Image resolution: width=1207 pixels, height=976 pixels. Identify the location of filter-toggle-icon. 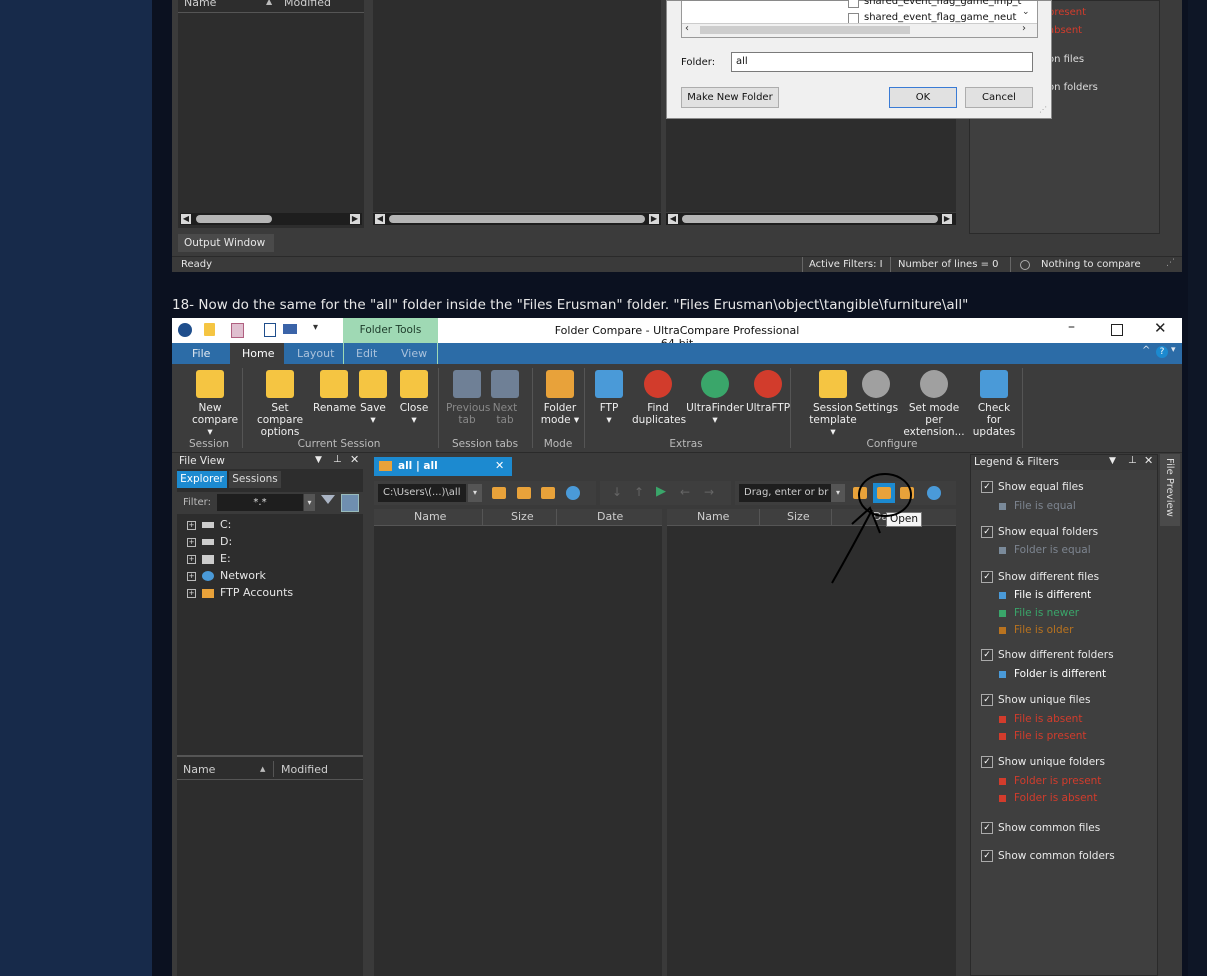
(350, 503).